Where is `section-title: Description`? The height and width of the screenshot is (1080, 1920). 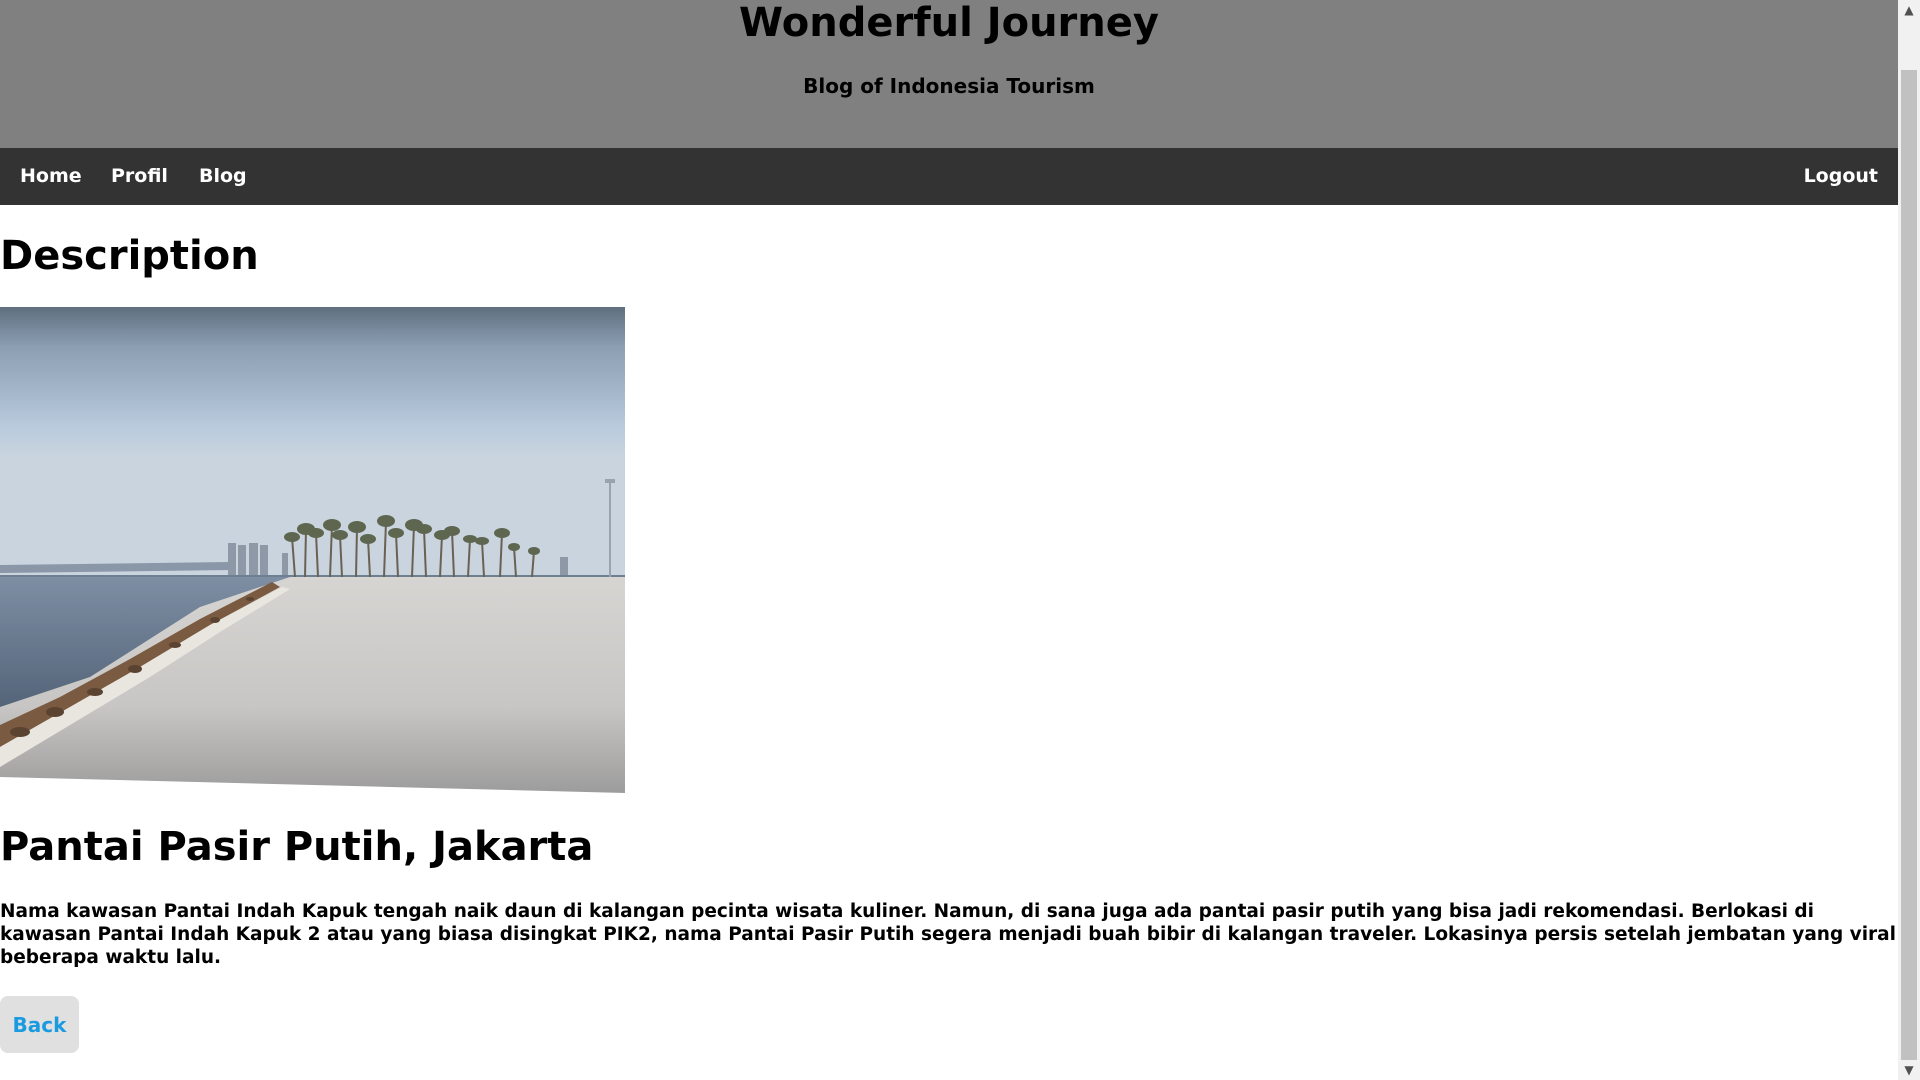
section-title: Description is located at coordinates (129, 256).